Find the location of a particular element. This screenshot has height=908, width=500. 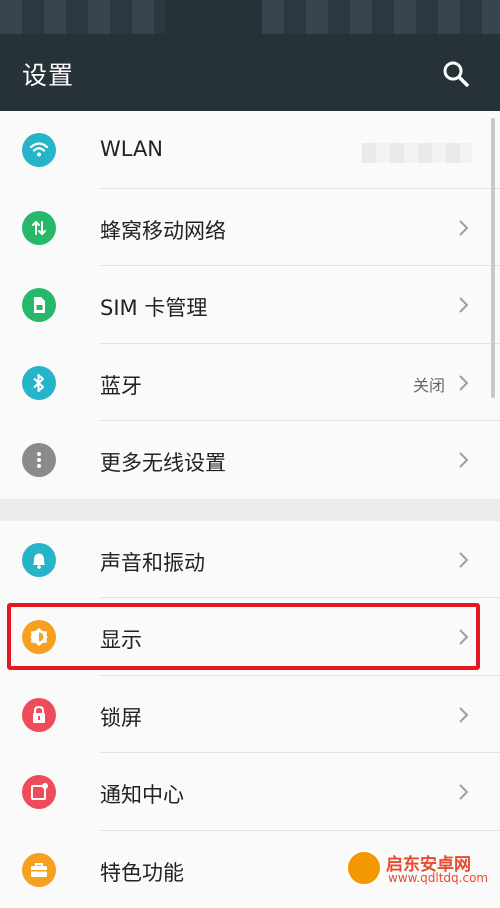

wifi-icon is located at coordinates (39, 150).